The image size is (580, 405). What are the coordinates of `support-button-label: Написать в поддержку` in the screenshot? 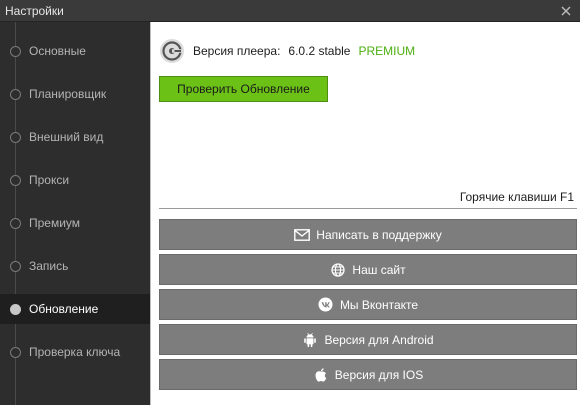 It's located at (379, 234).